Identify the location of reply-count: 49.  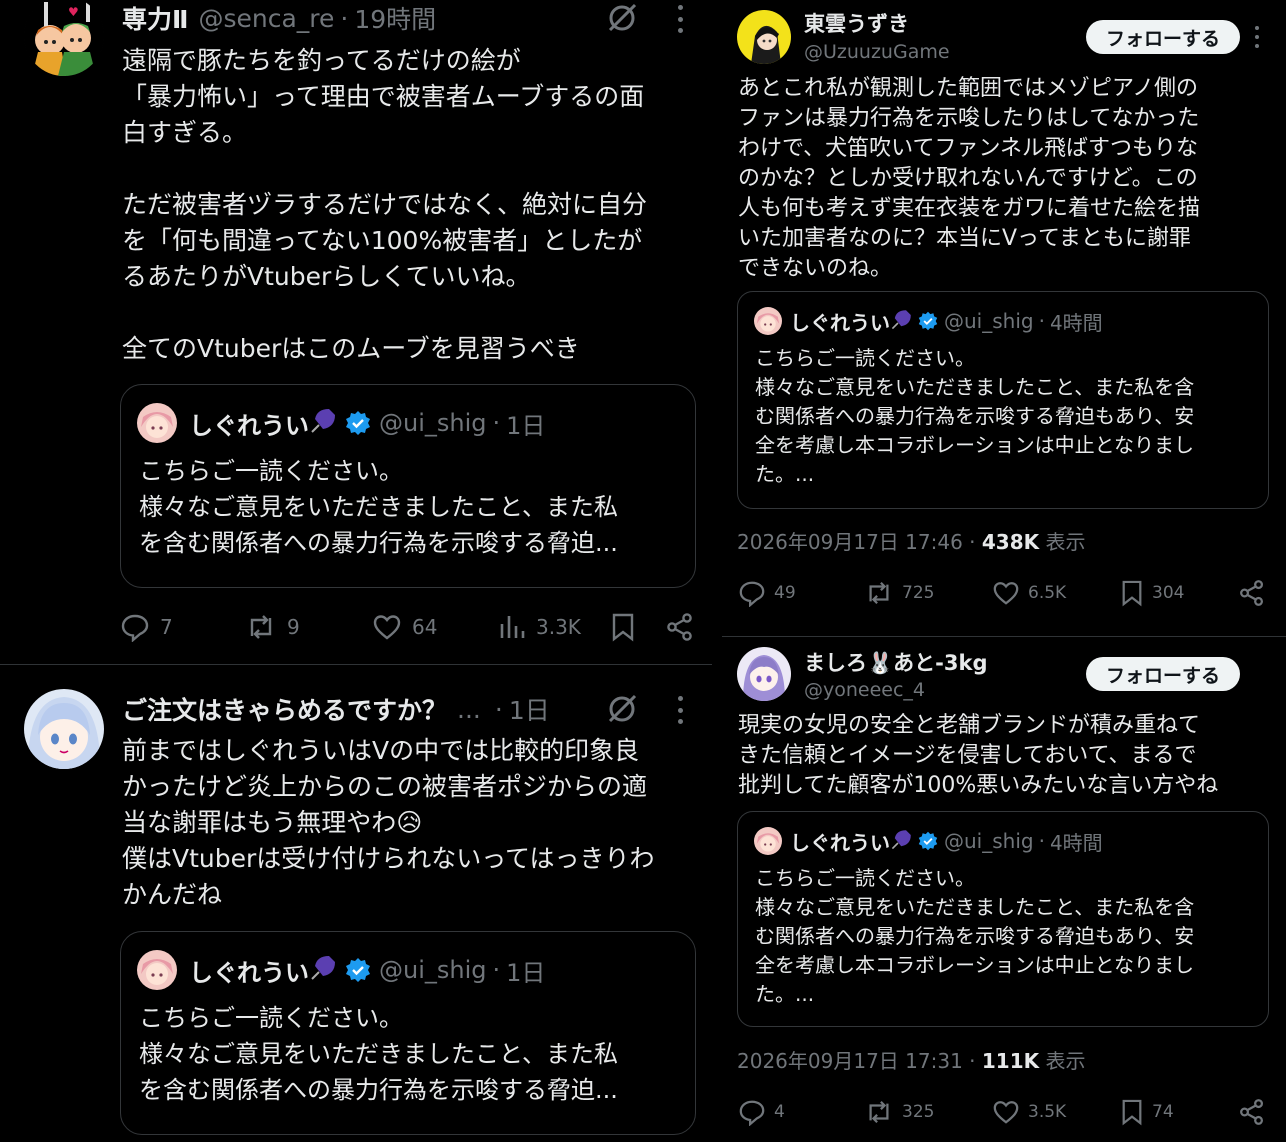
(785, 593).